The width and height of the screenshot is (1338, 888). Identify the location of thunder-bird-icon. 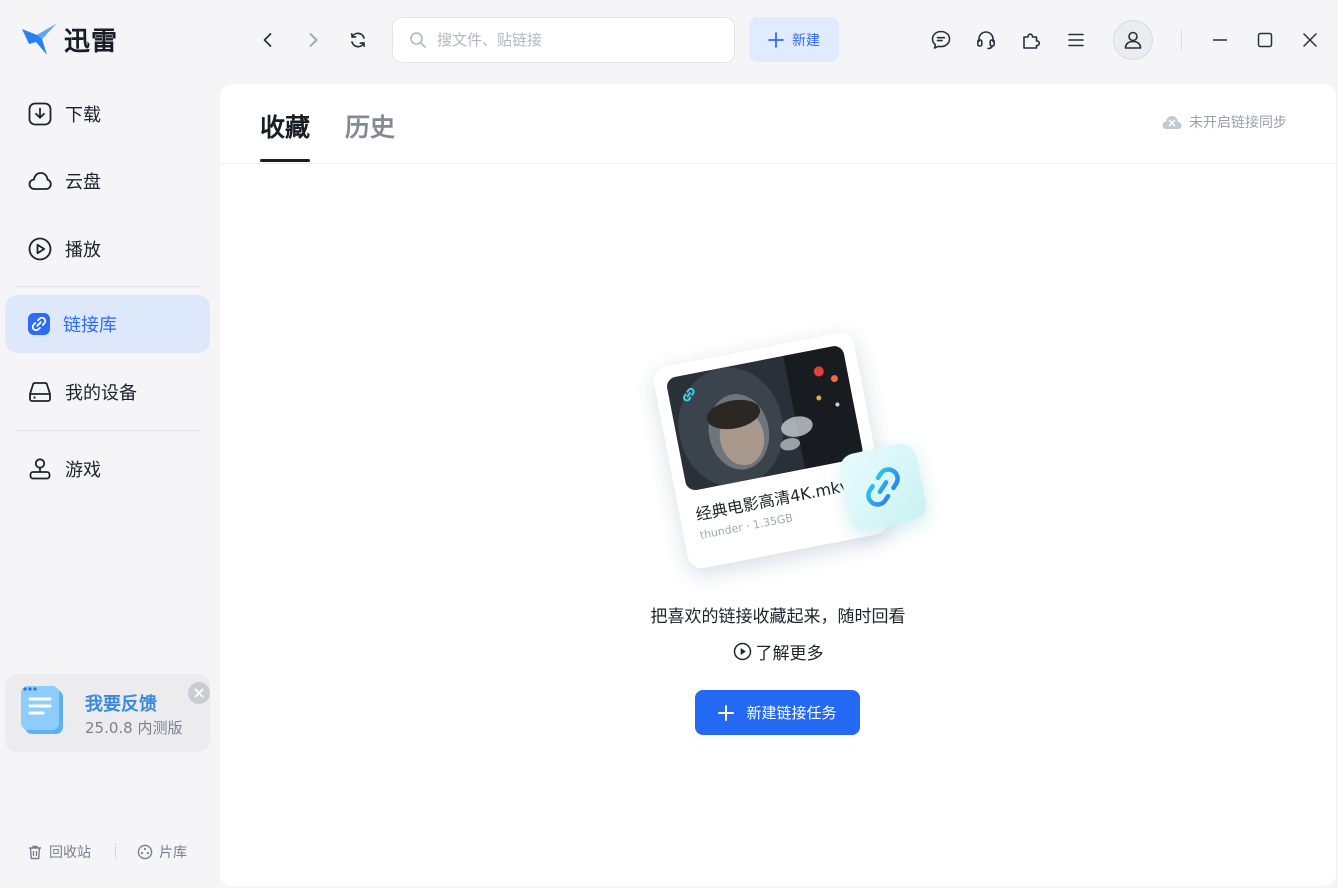
(39, 39).